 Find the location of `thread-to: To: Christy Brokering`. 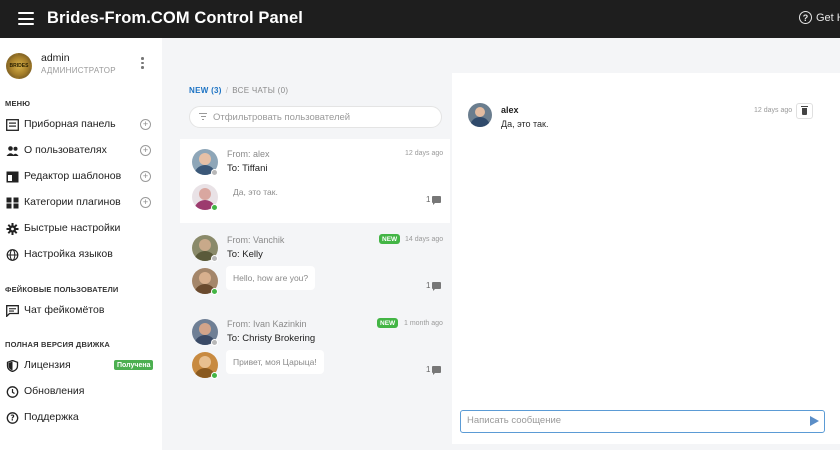

thread-to: To: Christy Brokering is located at coordinates (271, 338).